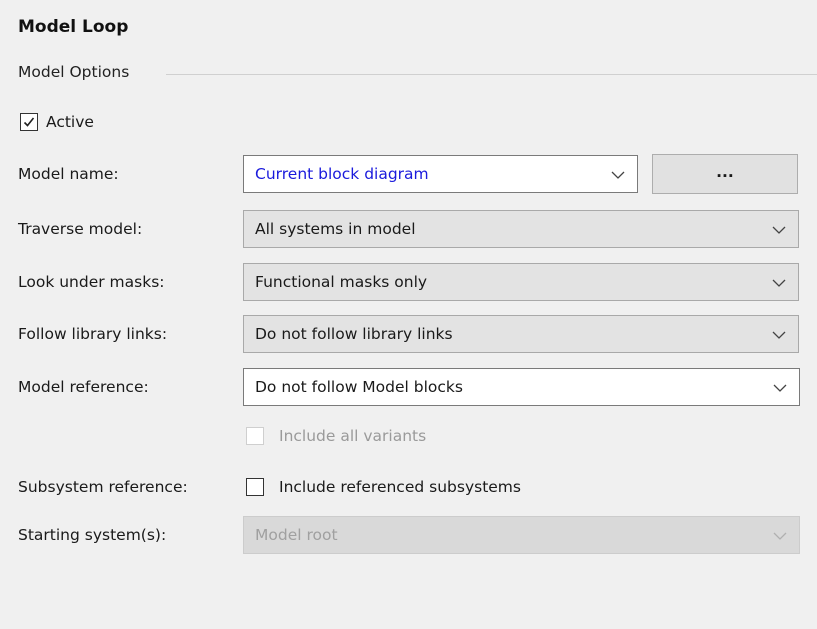 The height and width of the screenshot is (629, 817). What do you see at coordinates (74, 72) in the screenshot?
I see `group-label-model-options: Model Options` at bounding box center [74, 72].